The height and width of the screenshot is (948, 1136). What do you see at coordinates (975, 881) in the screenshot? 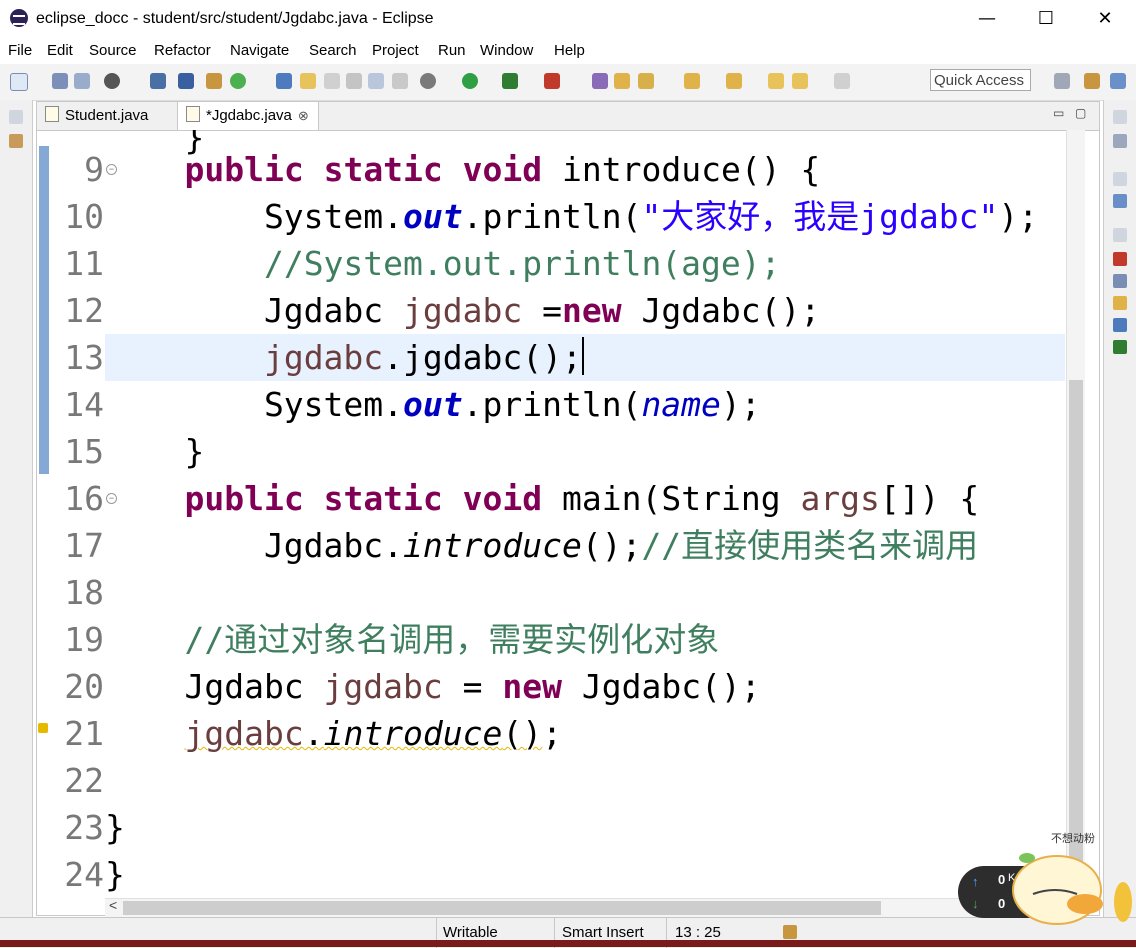
I see `upload-arrow-icon: ↑` at bounding box center [975, 881].